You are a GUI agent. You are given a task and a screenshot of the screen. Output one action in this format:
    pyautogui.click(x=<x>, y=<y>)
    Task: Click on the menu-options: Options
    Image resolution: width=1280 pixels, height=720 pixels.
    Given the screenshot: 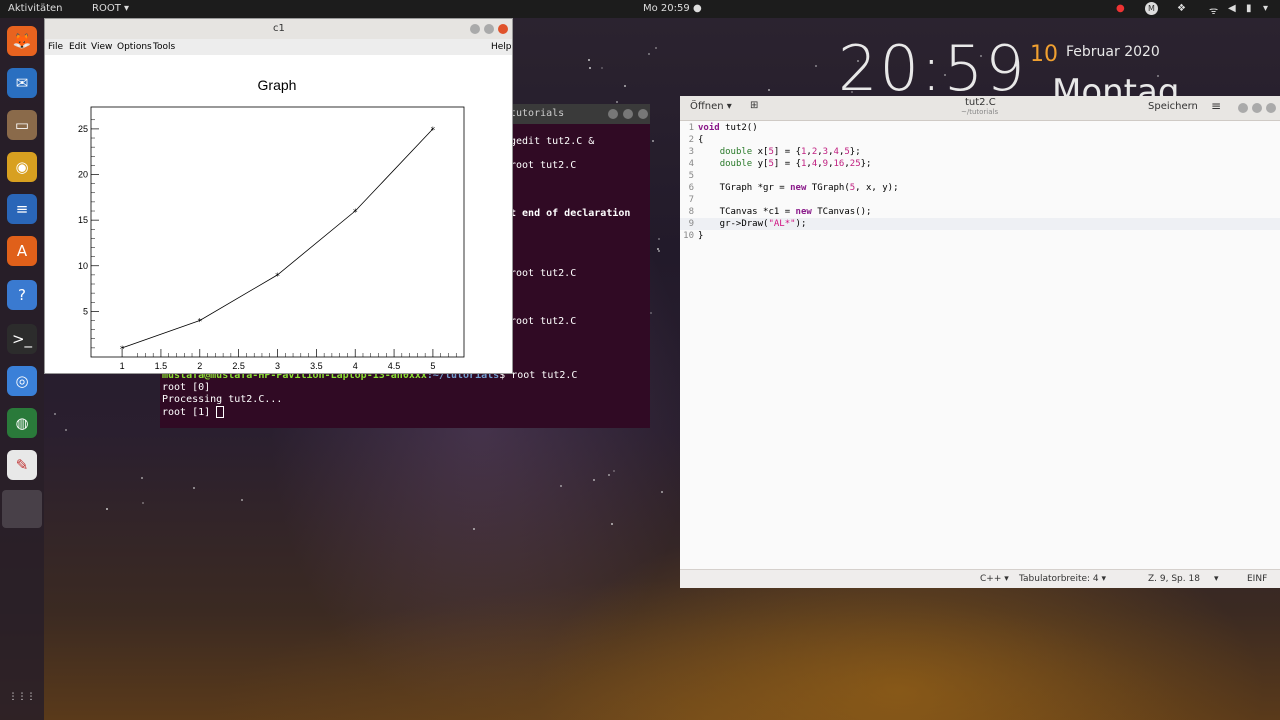 What is the action you would take?
    pyautogui.click(x=134, y=47)
    